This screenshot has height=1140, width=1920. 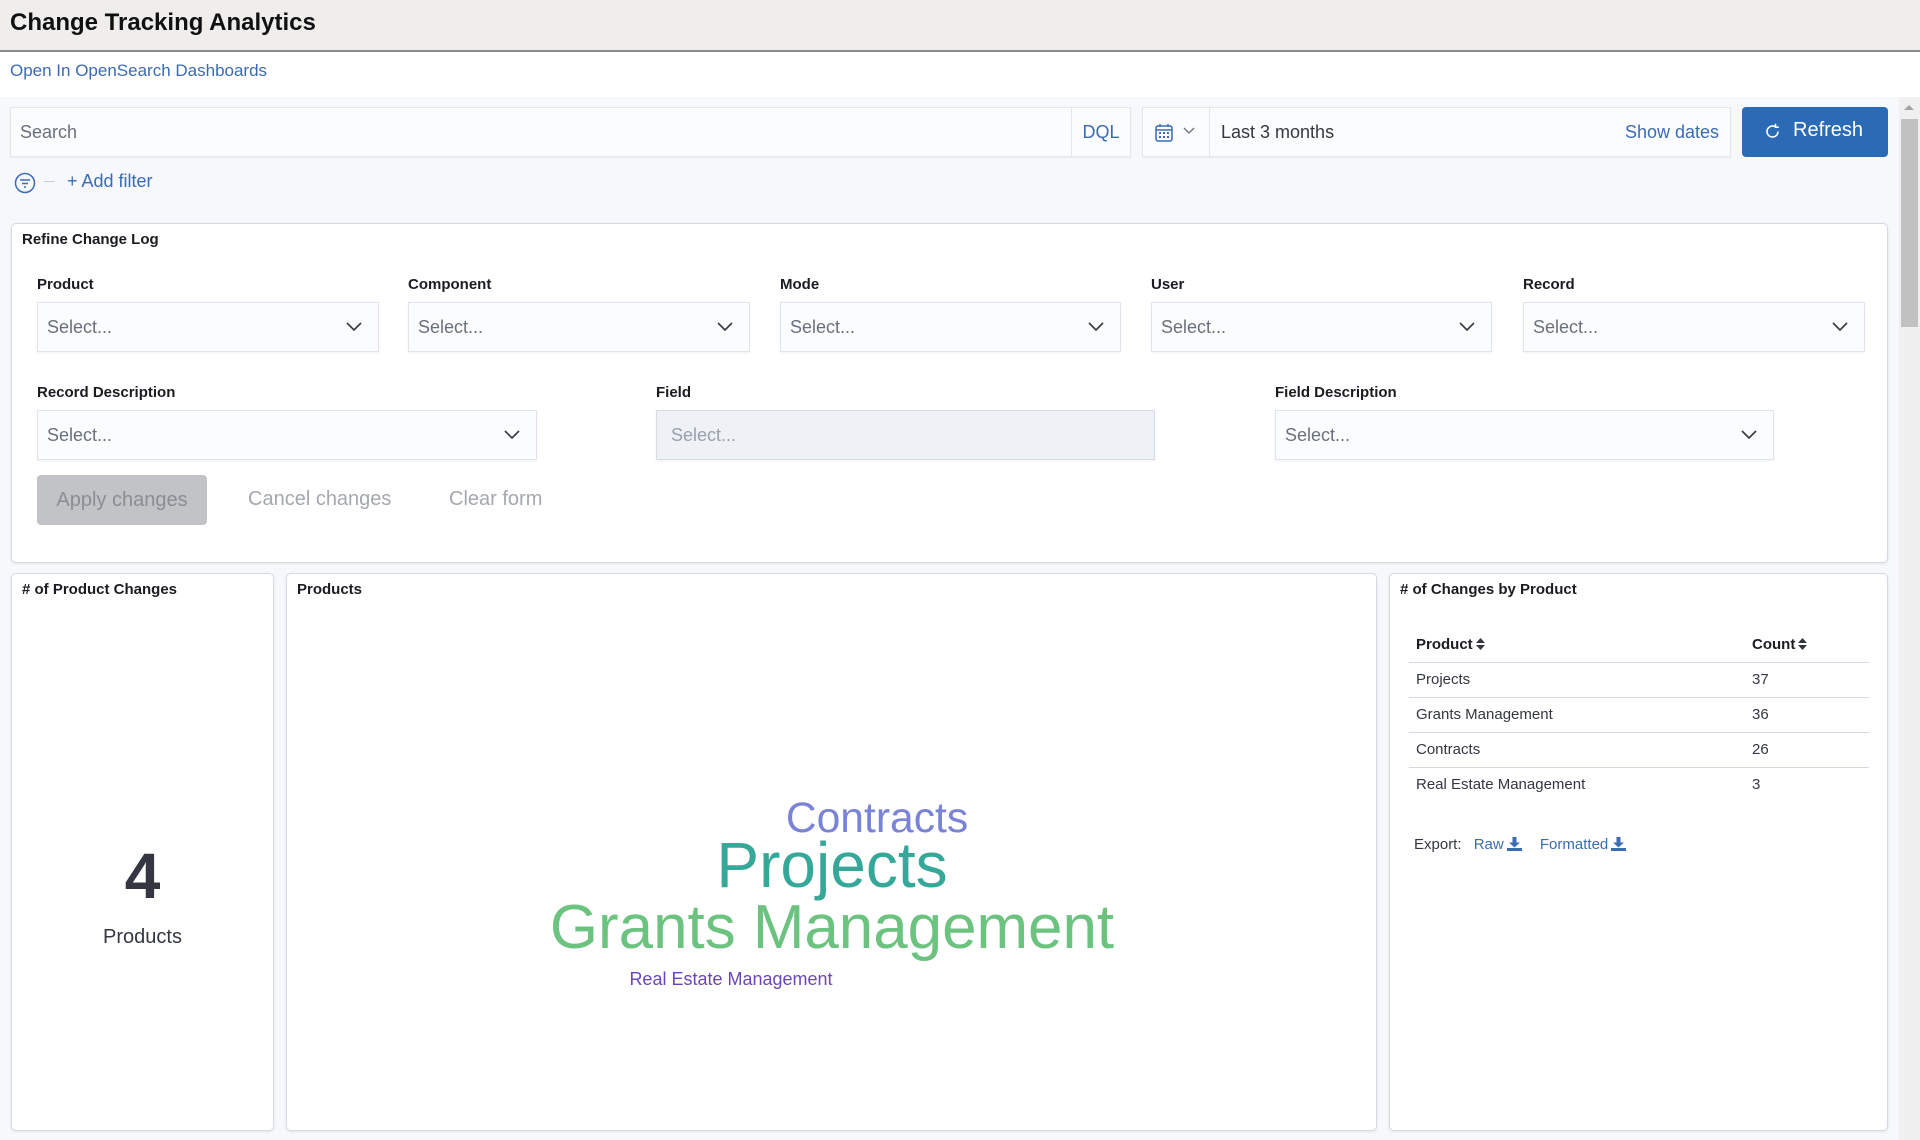 I want to click on product-cell: Projects, so click(x=1577, y=680).